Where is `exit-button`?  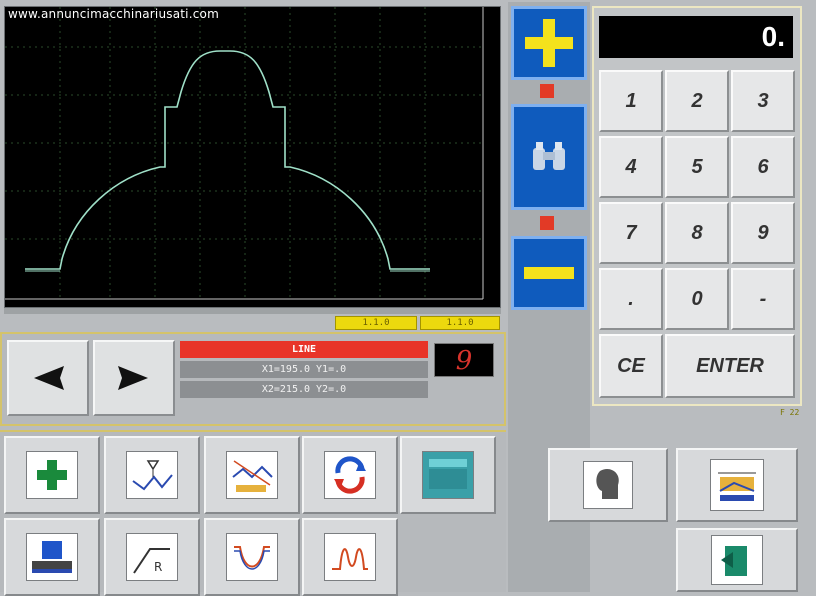 exit-button is located at coordinates (737, 560).